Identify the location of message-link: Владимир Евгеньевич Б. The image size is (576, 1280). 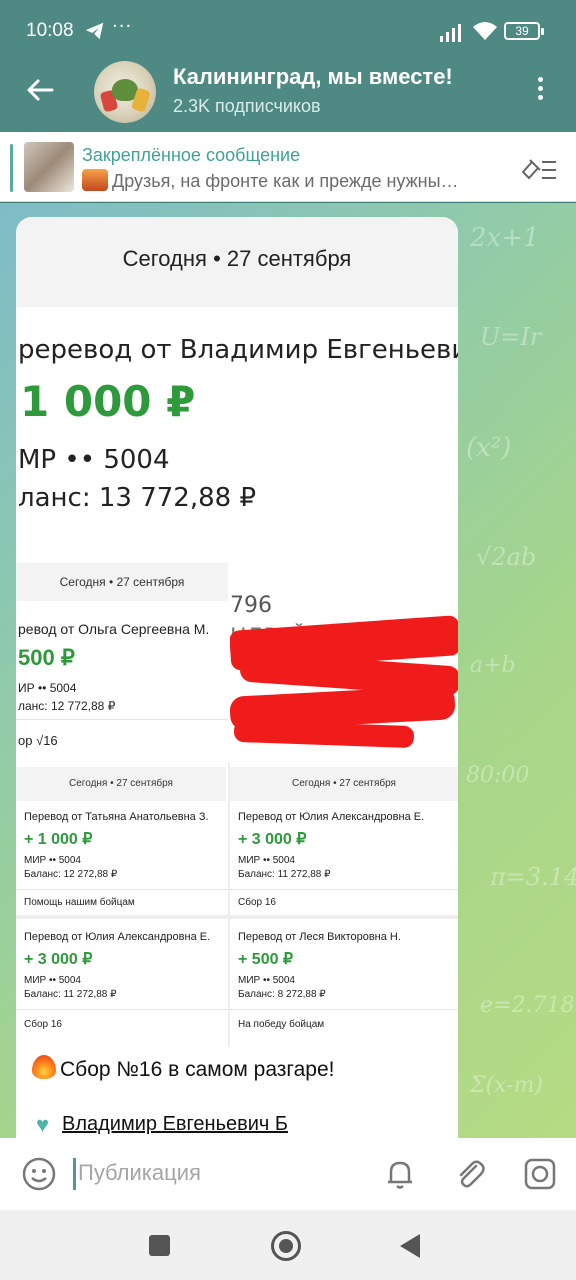
(175, 1124).